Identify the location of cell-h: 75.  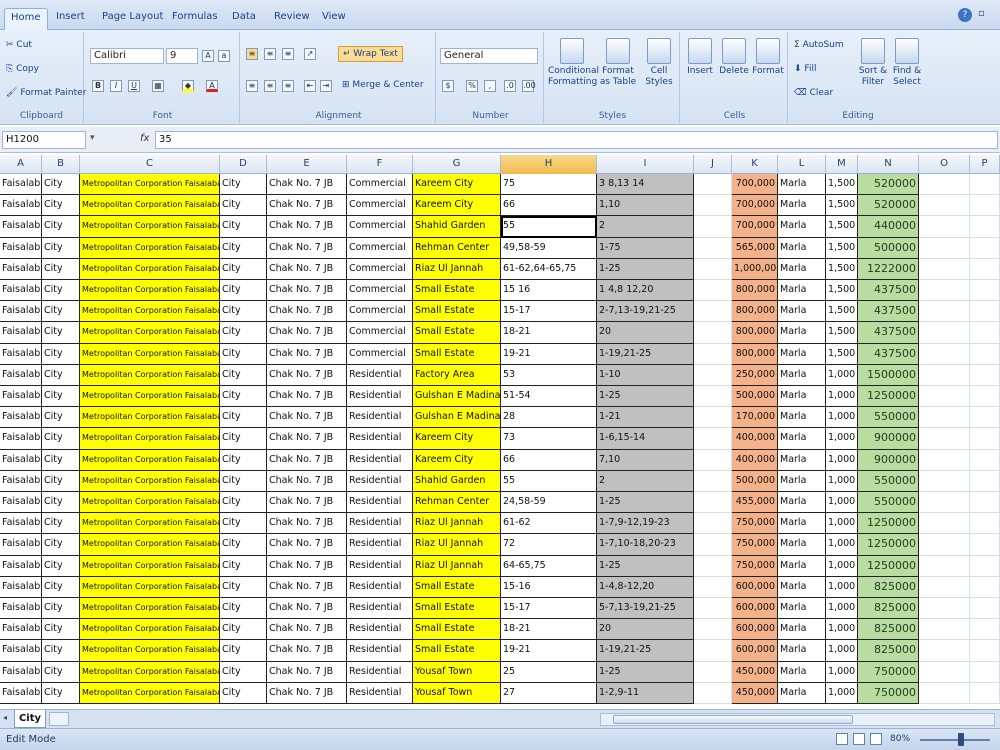
(549, 185).